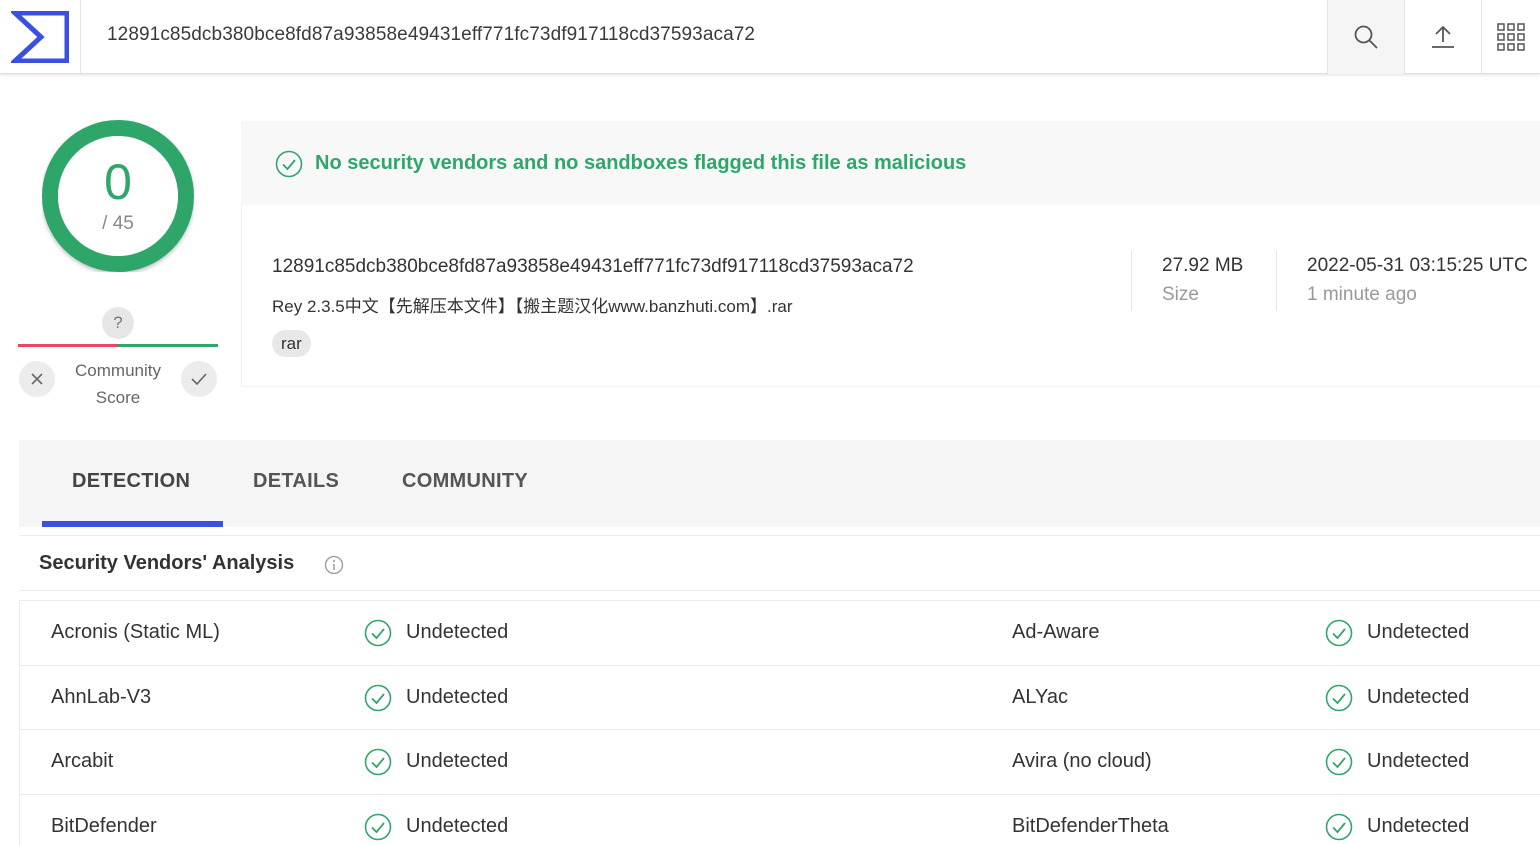 This screenshot has width=1540, height=845. I want to click on apps-grid-icon, so click(1511, 37).